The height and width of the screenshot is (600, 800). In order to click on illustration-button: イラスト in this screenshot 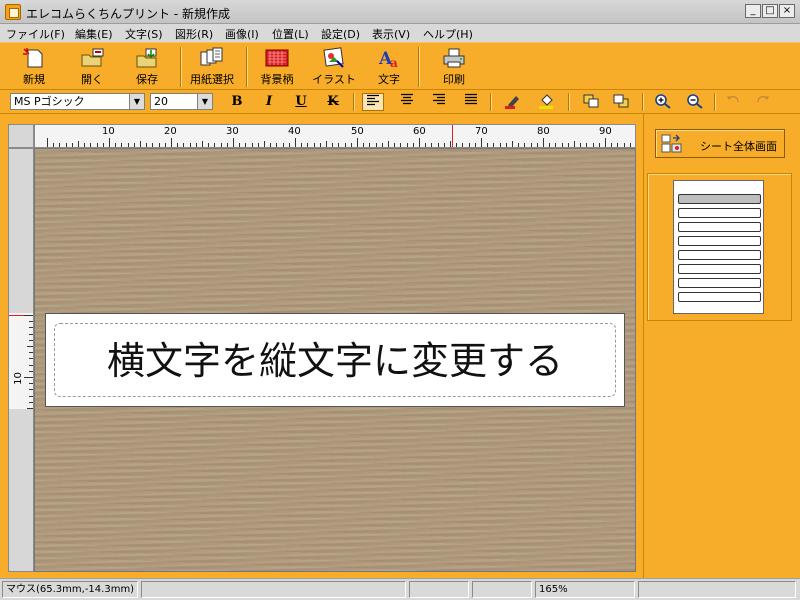, I will do `click(334, 67)`.